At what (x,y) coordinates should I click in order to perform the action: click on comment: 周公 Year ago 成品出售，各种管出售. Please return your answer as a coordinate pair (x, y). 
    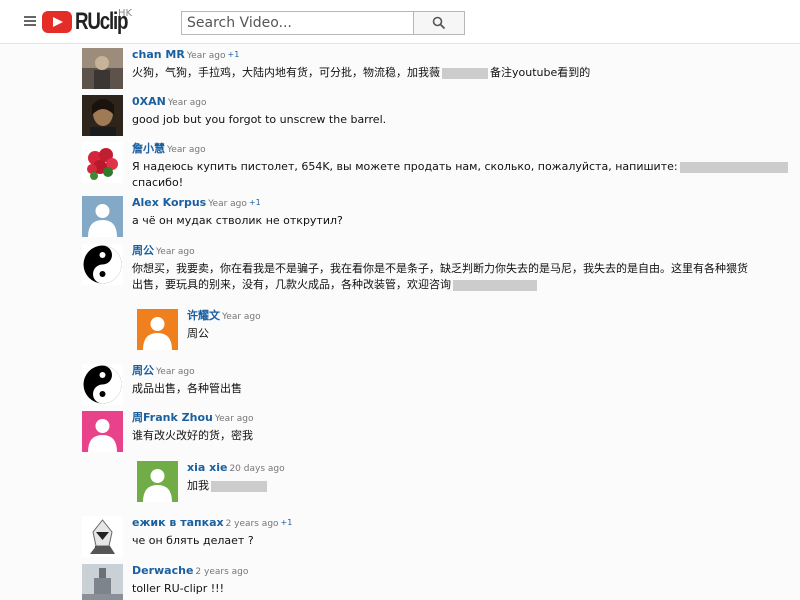
    Looking at the image, I should click on (162, 384).